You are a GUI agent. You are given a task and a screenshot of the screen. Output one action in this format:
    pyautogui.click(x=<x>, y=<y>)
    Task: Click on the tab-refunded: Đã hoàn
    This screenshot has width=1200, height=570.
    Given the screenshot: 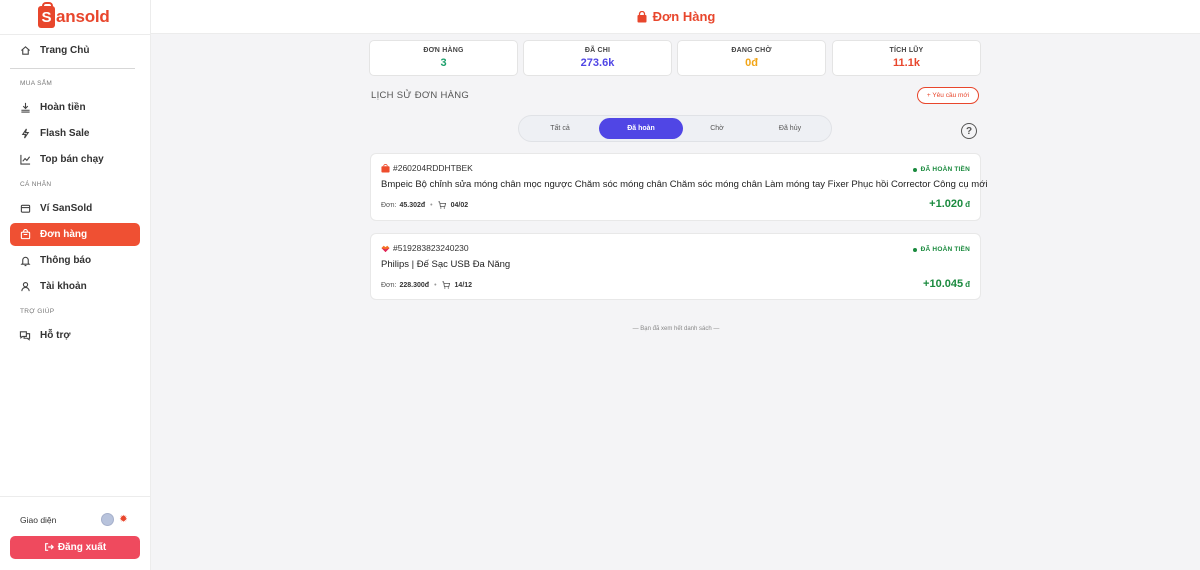 What is the action you would take?
    pyautogui.click(x=641, y=128)
    